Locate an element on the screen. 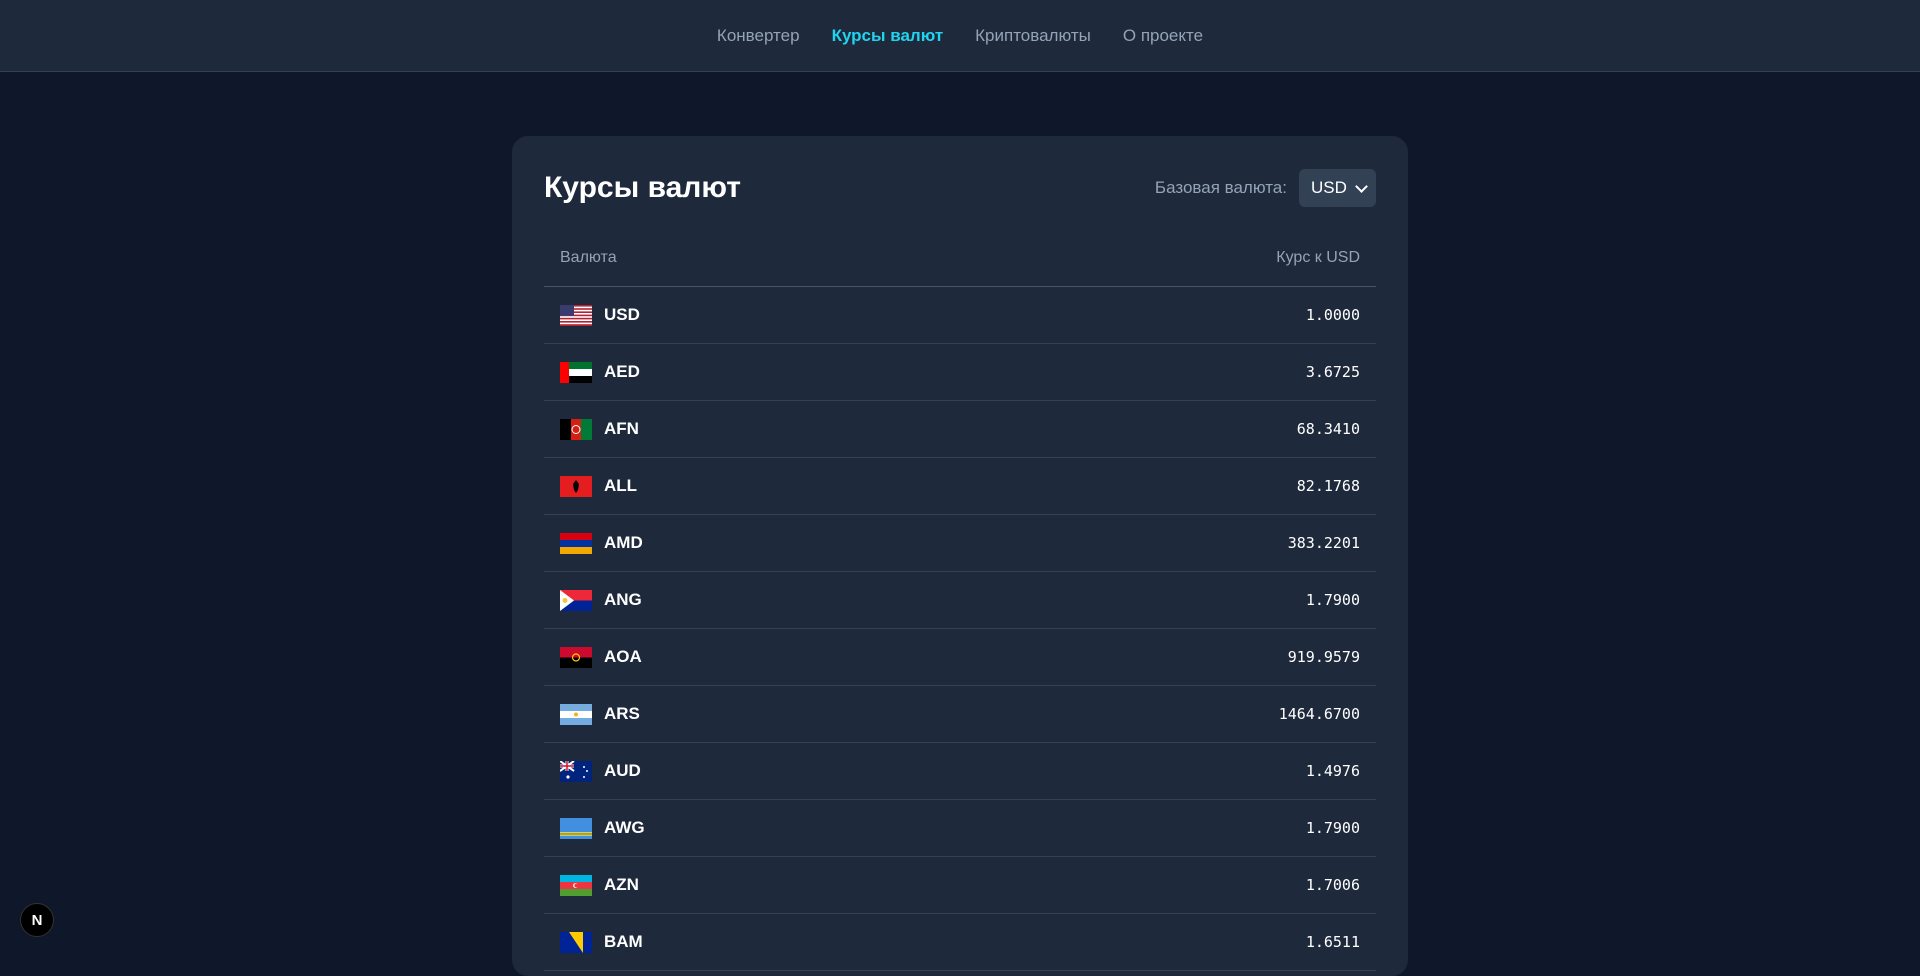  currency-cell: BAM is located at coordinates (753, 942).